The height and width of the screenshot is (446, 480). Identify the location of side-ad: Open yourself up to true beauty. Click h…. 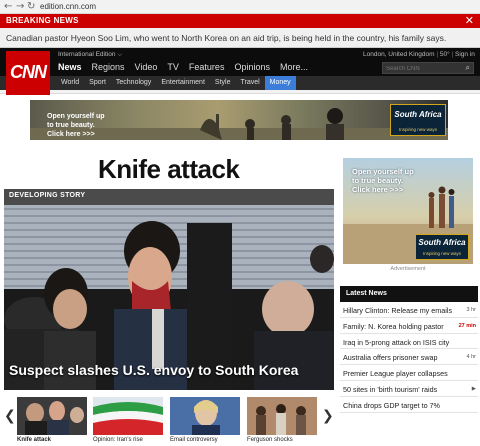
(408, 211).